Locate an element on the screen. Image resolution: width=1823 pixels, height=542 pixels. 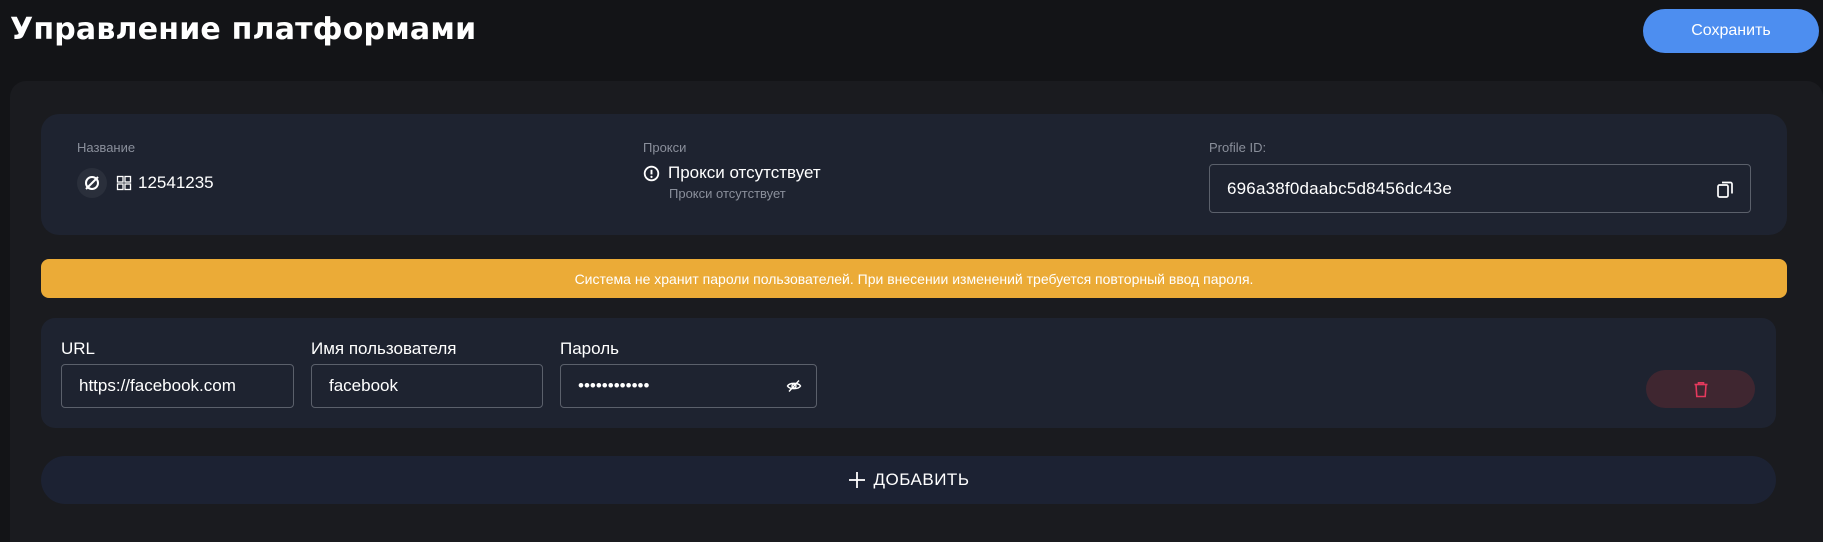
password-input is located at coordinates (688, 386).